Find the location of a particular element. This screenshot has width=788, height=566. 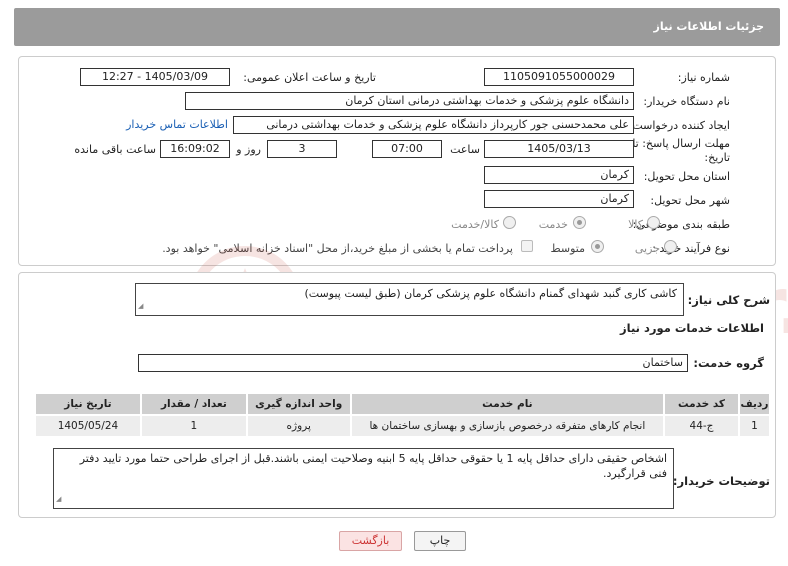

services-section-title: اطلاعات خدمات مورد نیاز is located at coordinates (692, 328).